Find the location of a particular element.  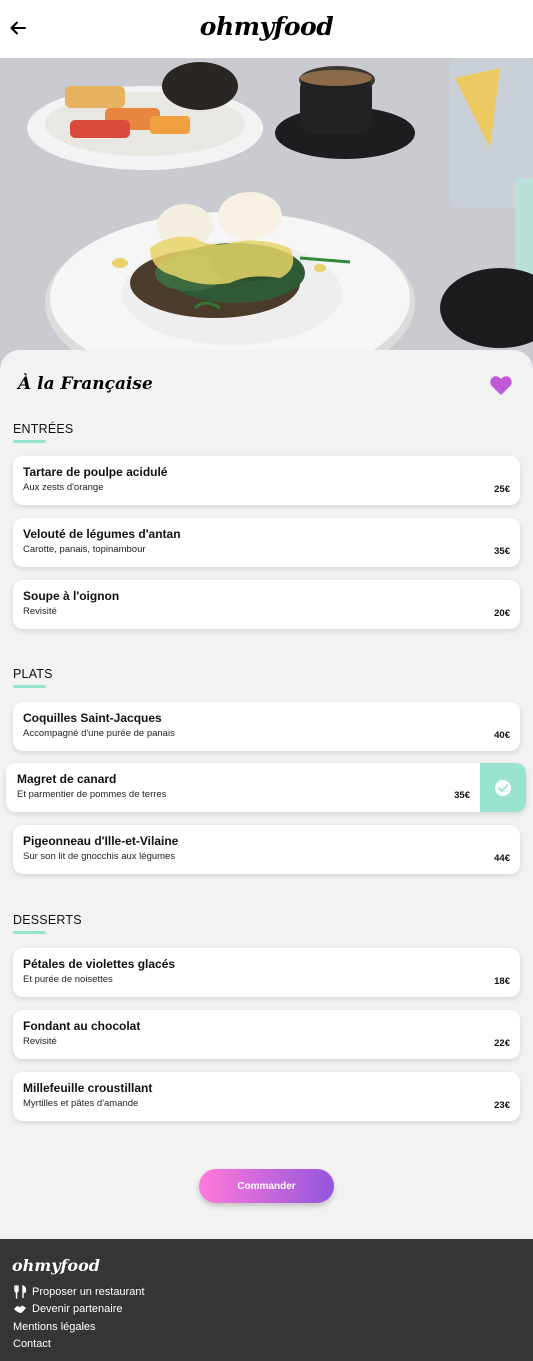

section-title-desserts: DESSERTS is located at coordinates (47, 920).